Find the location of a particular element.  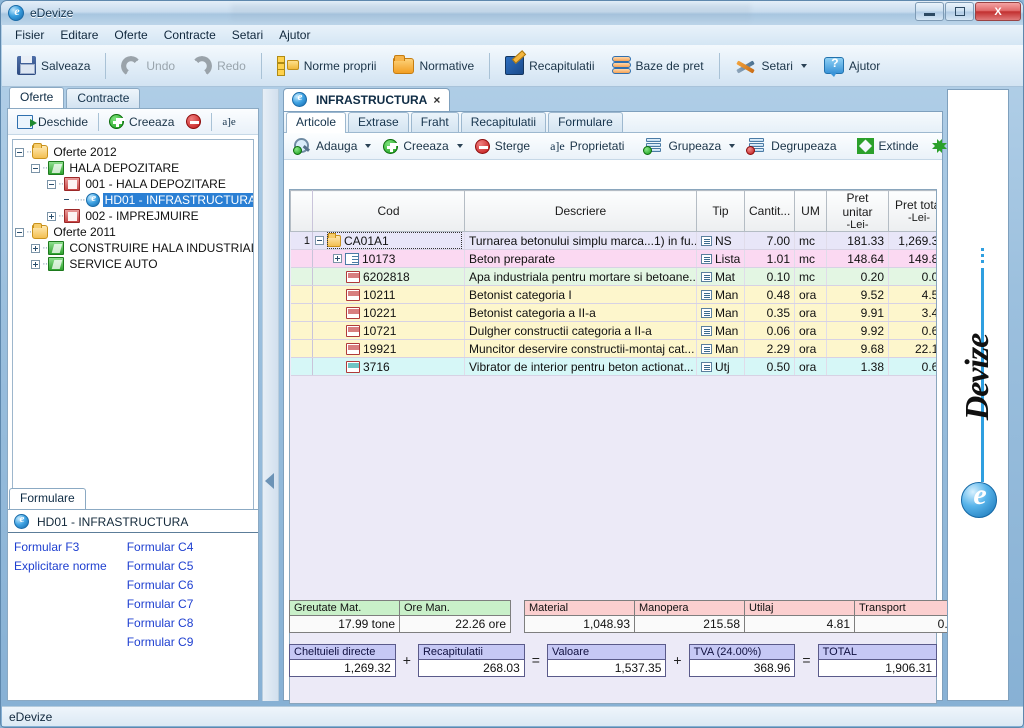

link-formular-c8: Formular C8 is located at coordinates (160, 623).